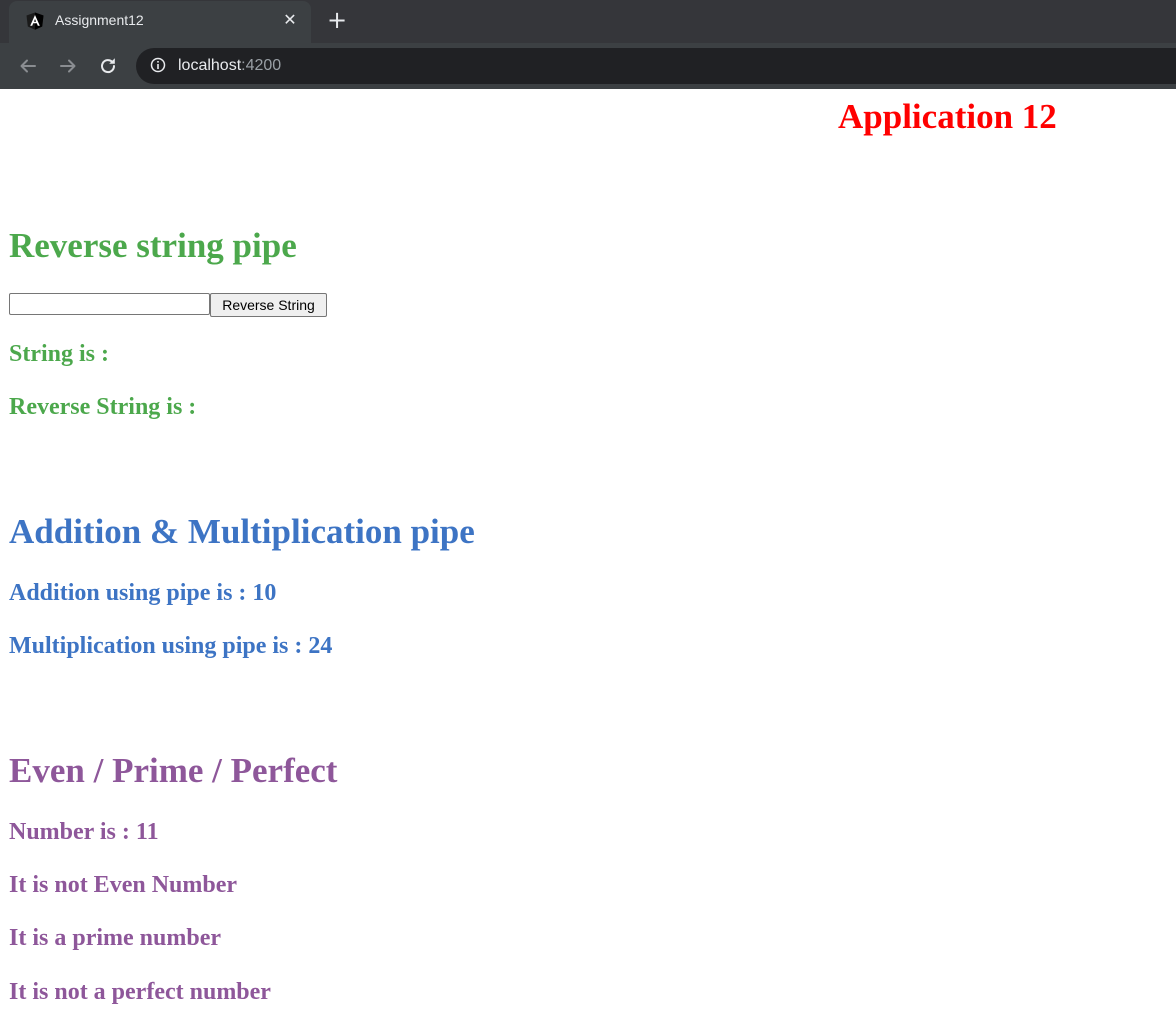 This screenshot has width=1176, height=1016. I want to click on address-bar, so click(656, 66).